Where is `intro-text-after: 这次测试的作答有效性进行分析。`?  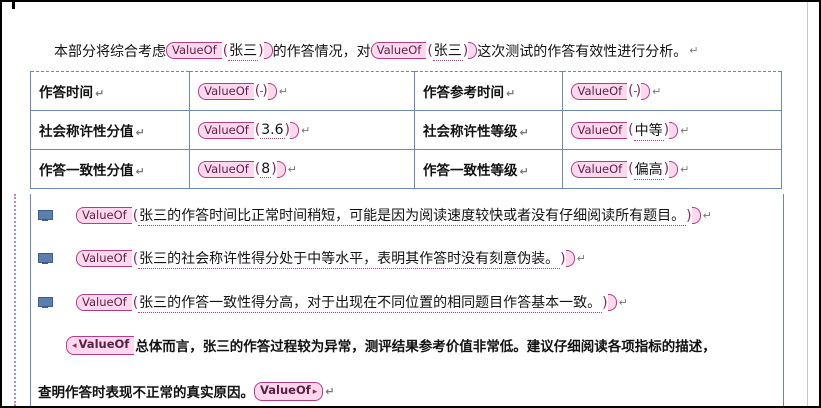
intro-text-after: 这次测试的作答有效性进行分析。 is located at coordinates (582, 51).